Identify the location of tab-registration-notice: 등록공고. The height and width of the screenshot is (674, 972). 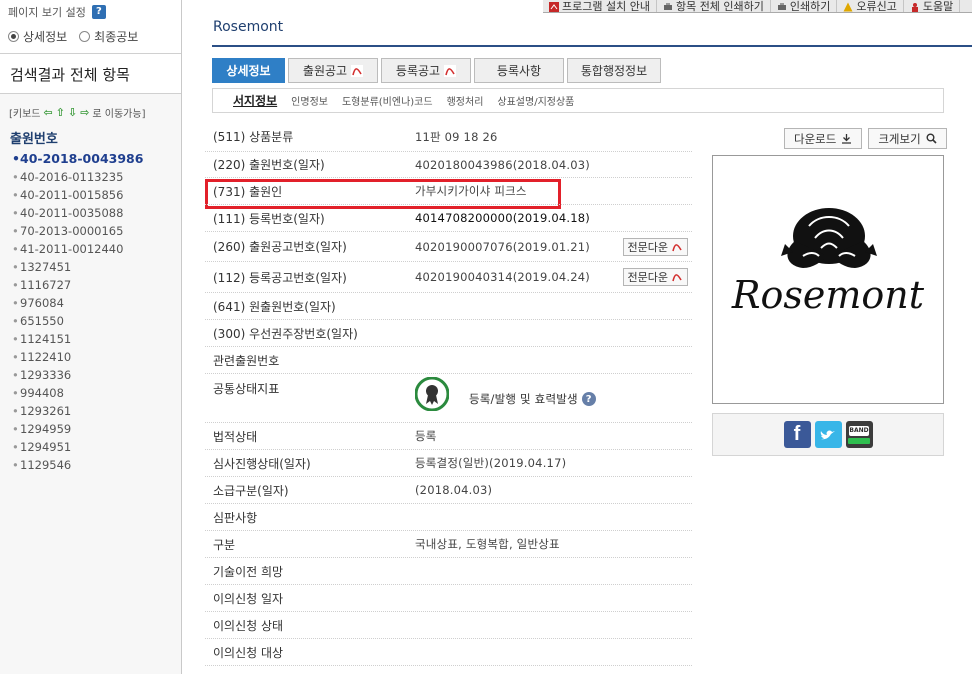
(426, 70).